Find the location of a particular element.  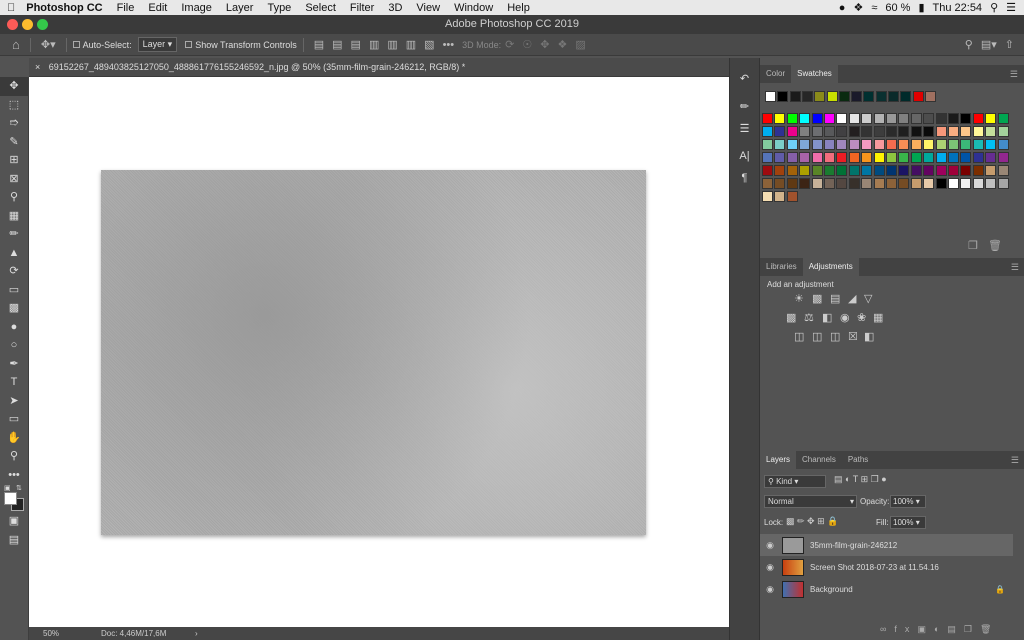

foreground-color-swatch is located at coordinates (10, 498).